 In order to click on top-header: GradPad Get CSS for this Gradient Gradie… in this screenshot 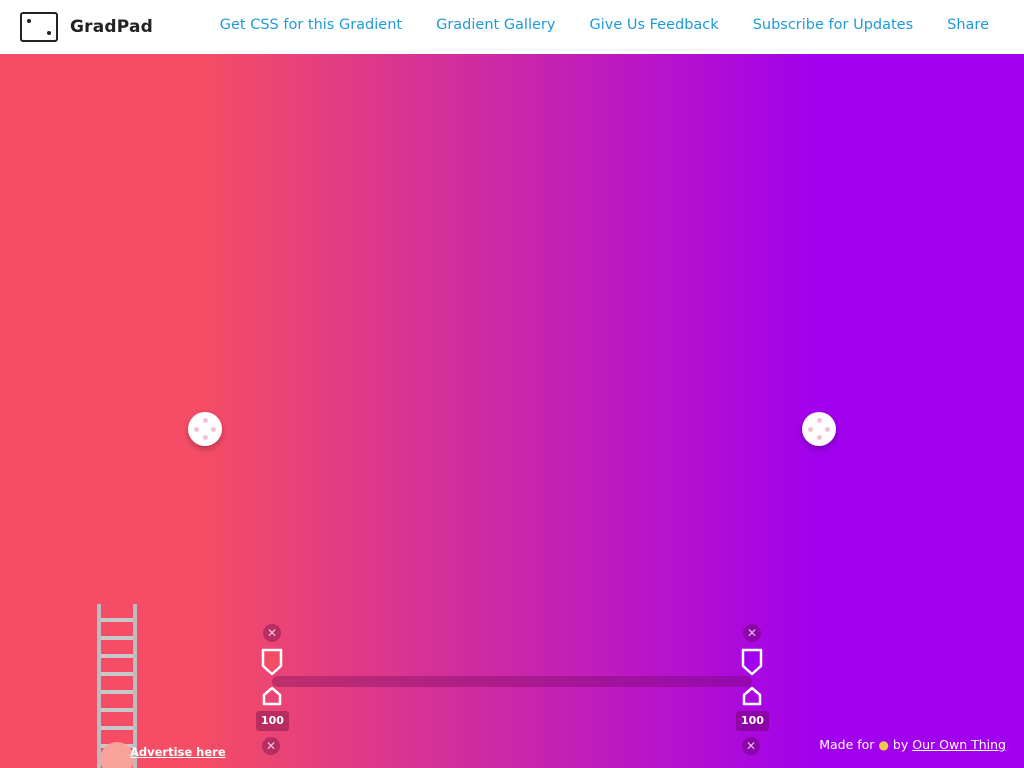, I will do `click(512, 27)`.